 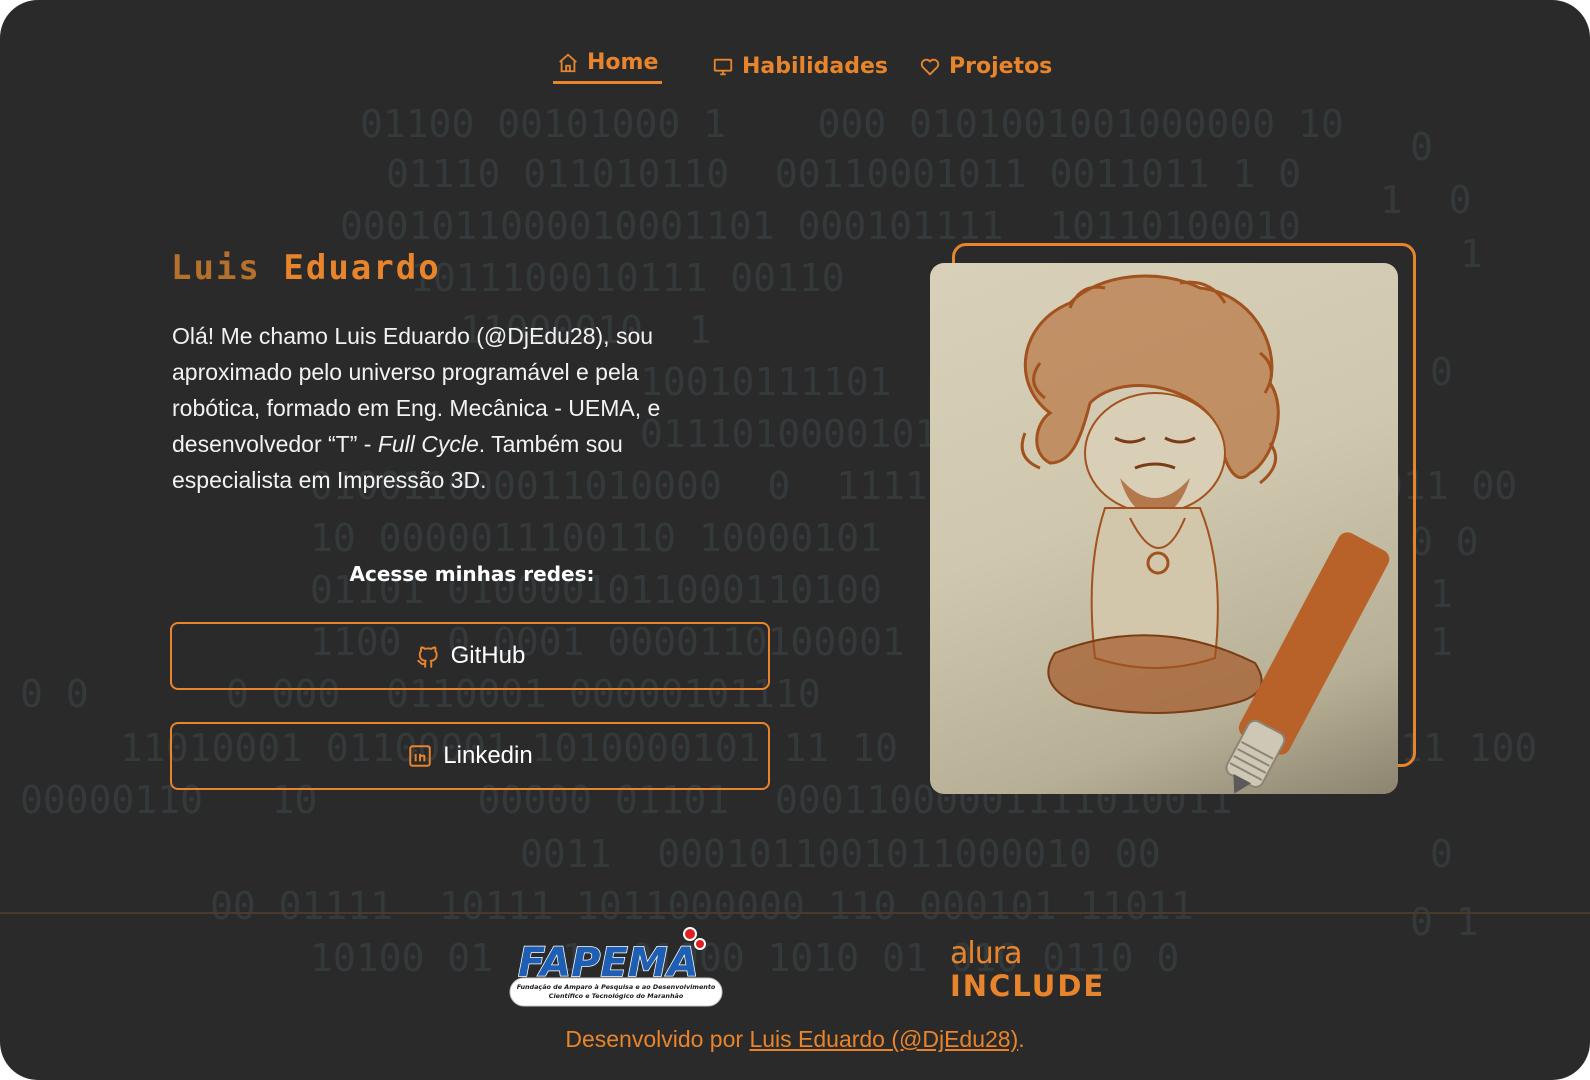 What do you see at coordinates (428, 444) in the screenshot?
I see `bio-italic: Full Cycle` at bounding box center [428, 444].